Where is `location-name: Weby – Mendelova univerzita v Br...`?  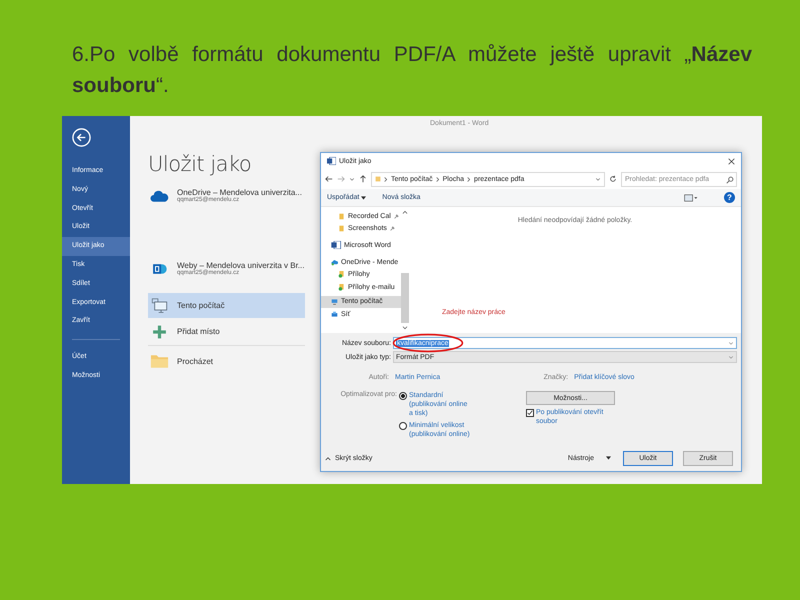 location-name: Weby – Mendelova univerzita v Br... is located at coordinates (240, 265).